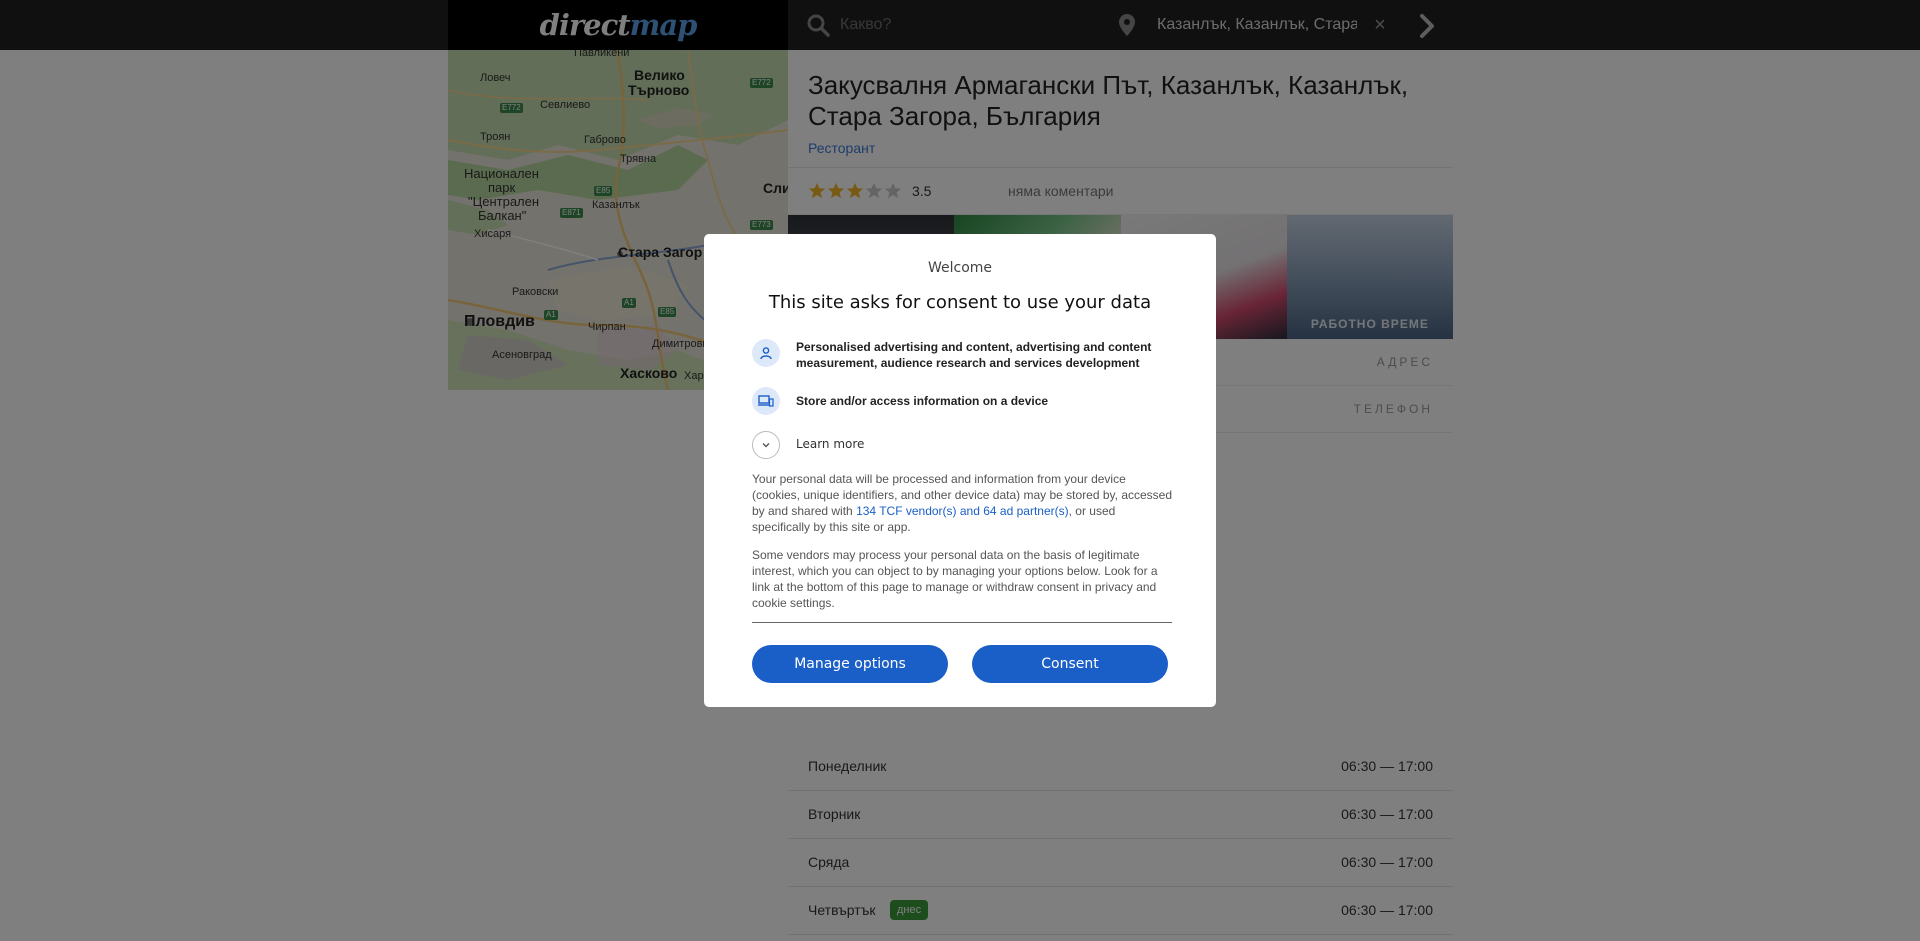  What do you see at coordinates (960, 268) in the screenshot?
I see `dialog-welcome: Welcome` at bounding box center [960, 268].